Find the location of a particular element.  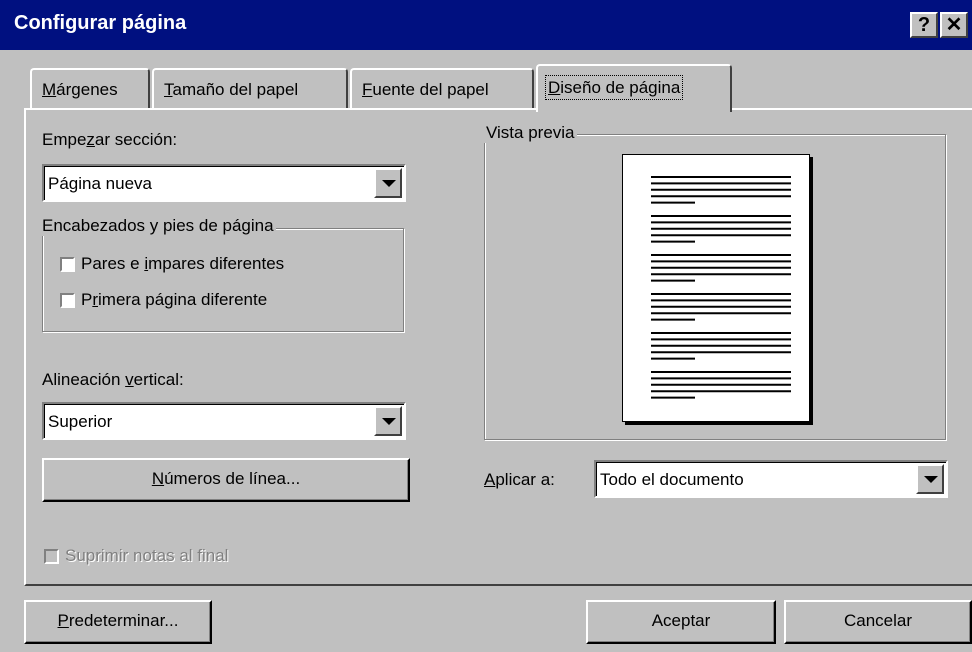

headers-footers-group is located at coordinates (223, 280).